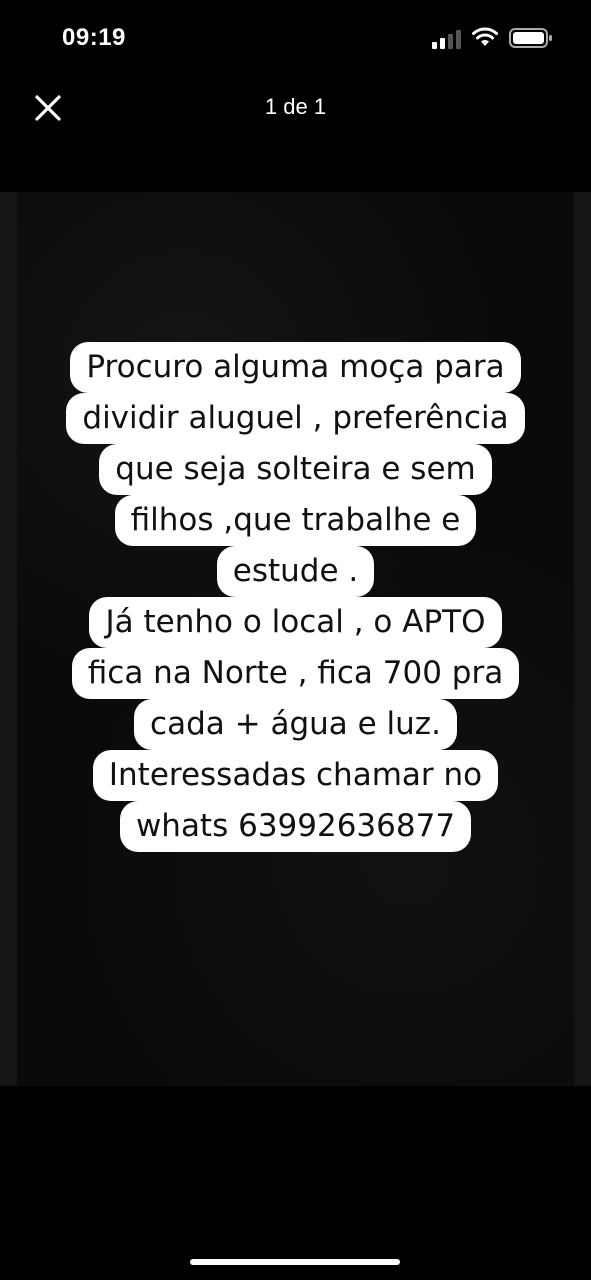 This screenshot has height=1280, width=591. Describe the element at coordinates (295, 106) in the screenshot. I see `page-counter: 1 de 1` at that location.